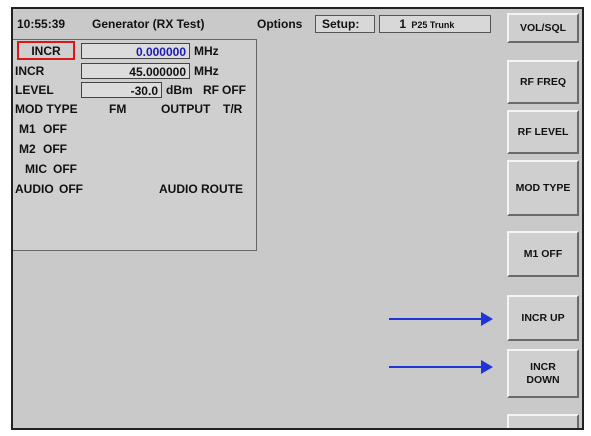 This screenshot has height=436, width=591. What do you see at coordinates (27, 129) in the screenshot?
I see `m1-label: M1` at bounding box center [27, 129].